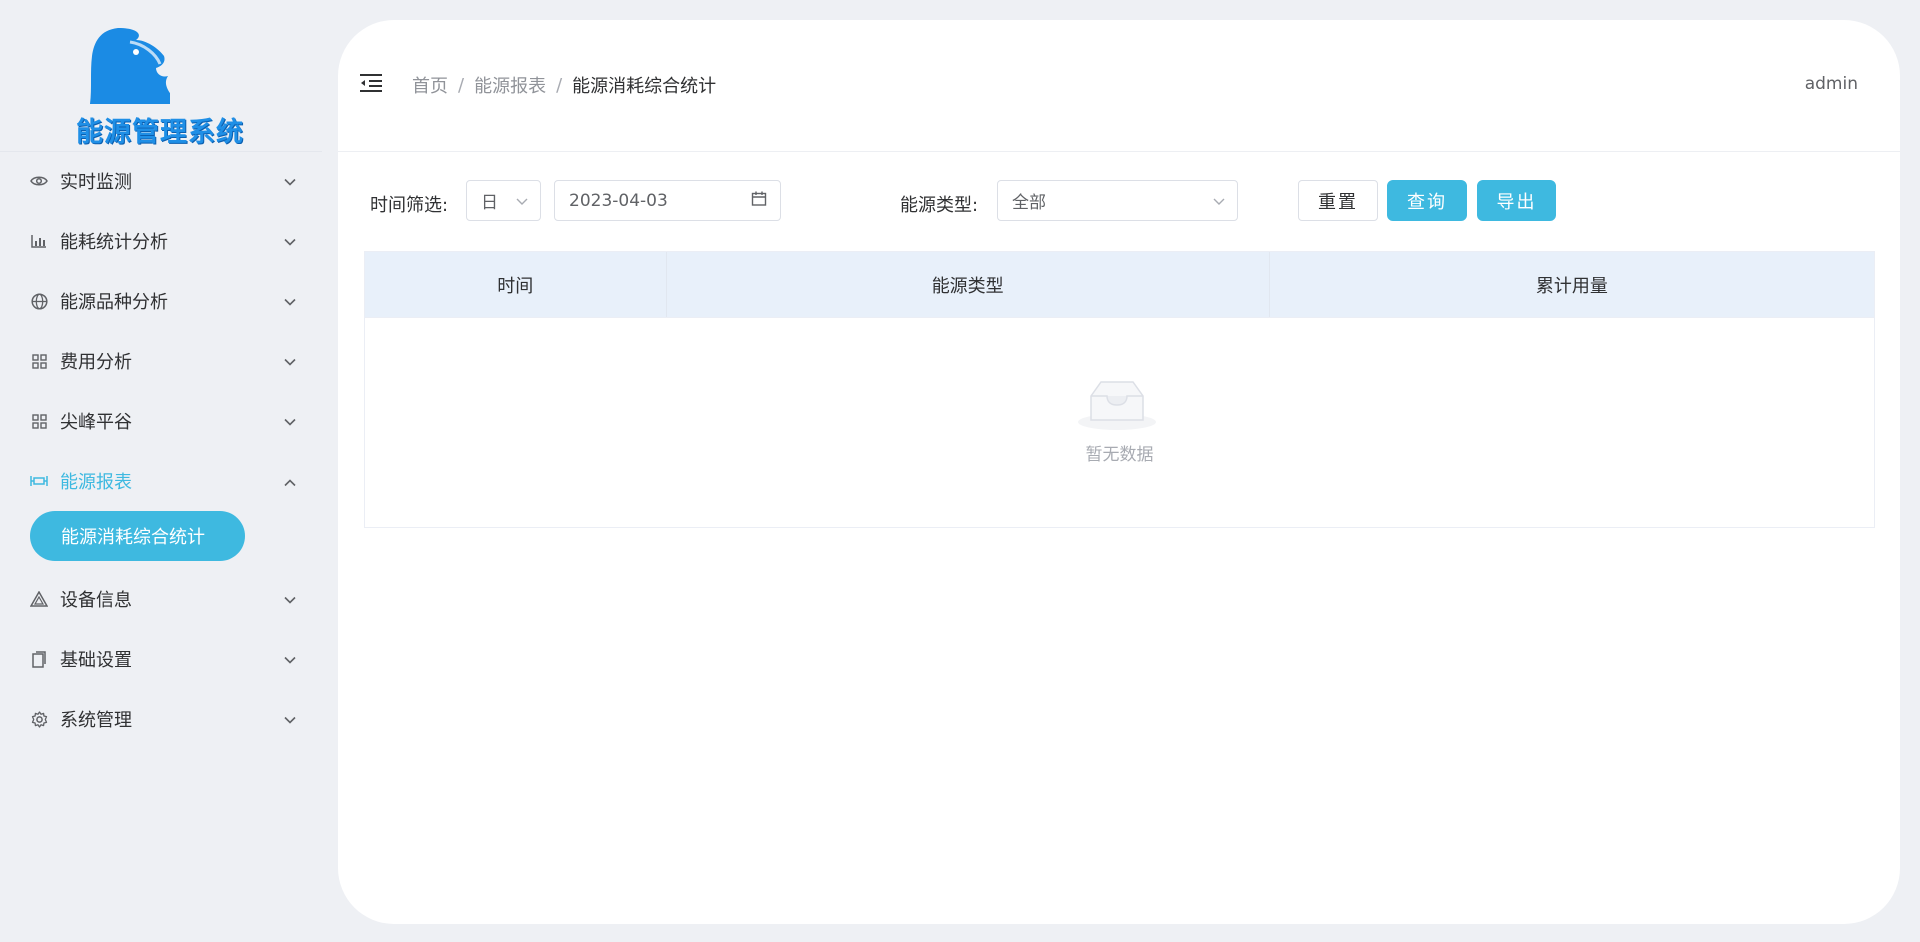  I want to click on sidebar-item-label: 尖峰平谷, so click(96, 422).